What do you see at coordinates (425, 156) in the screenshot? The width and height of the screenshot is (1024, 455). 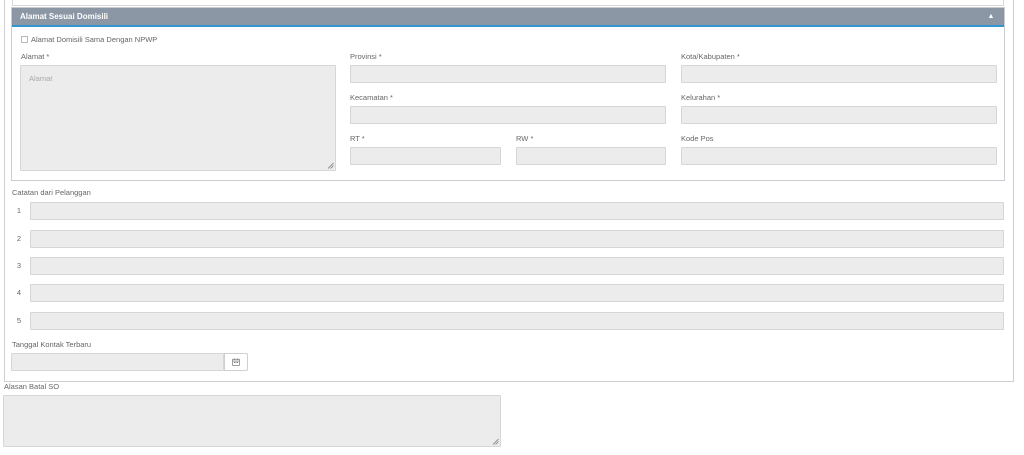 I see `rt-input` at bounding box center [425, 156].